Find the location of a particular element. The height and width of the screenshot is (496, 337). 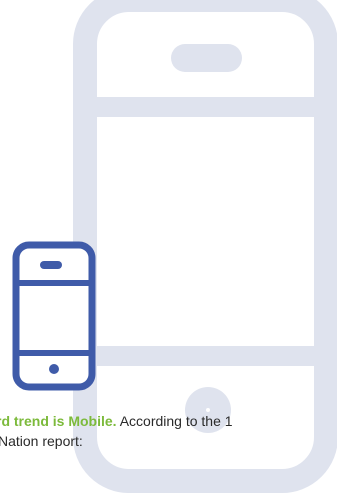

caption-line-1: rd trend is Mobile. According to the 1 is located at coordinates (116, 421).